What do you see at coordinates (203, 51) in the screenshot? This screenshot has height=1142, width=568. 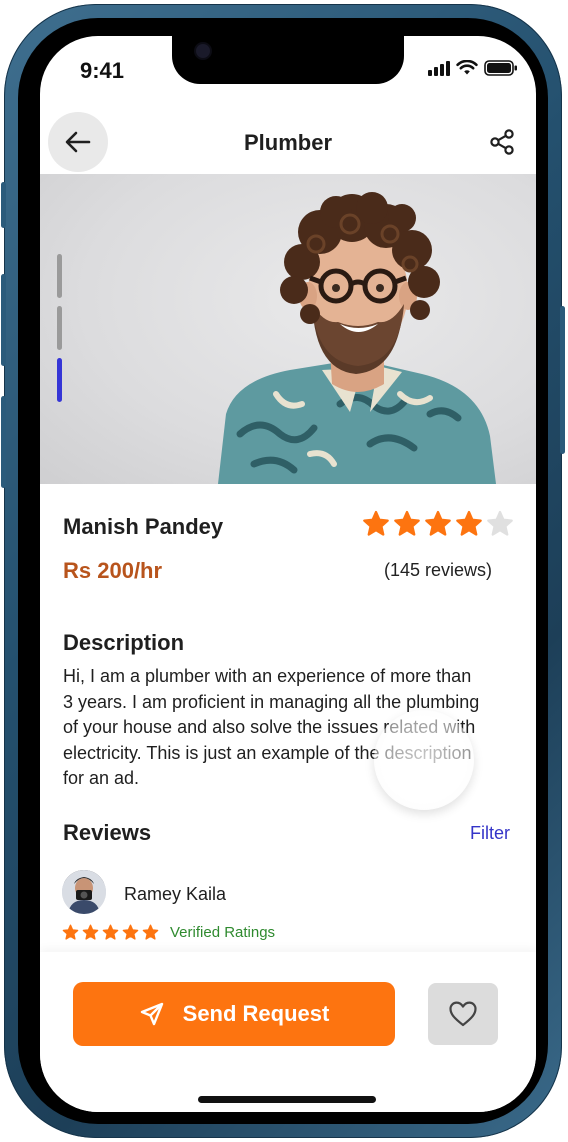 I see `front-camera` at bounding box center [203, 51].